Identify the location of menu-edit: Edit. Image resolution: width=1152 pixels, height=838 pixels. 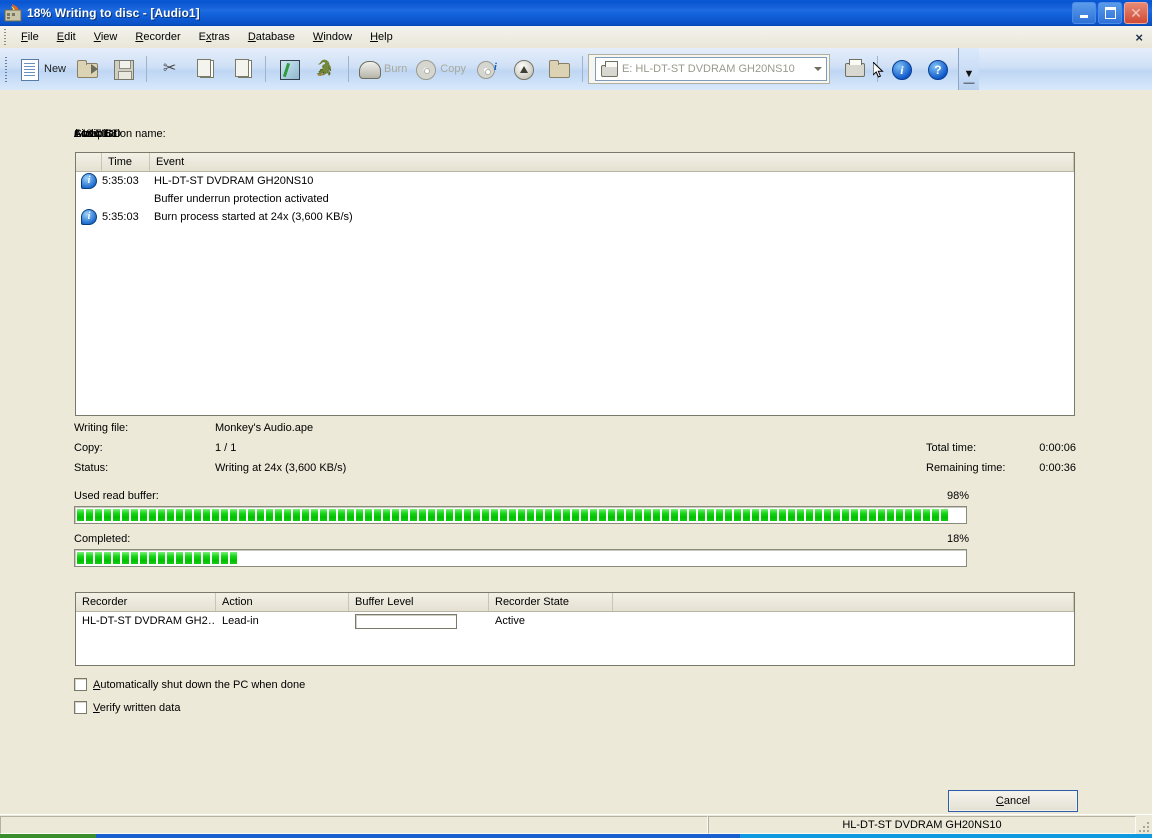
(66, 37).